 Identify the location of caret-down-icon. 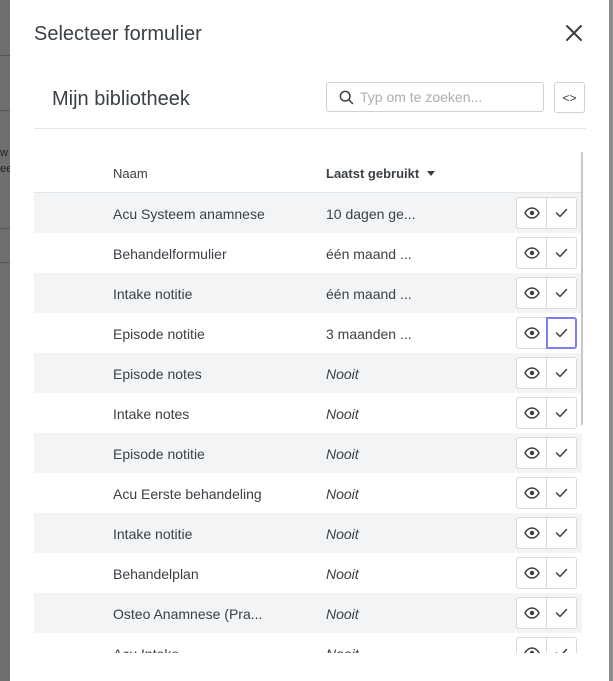
(431, 173).